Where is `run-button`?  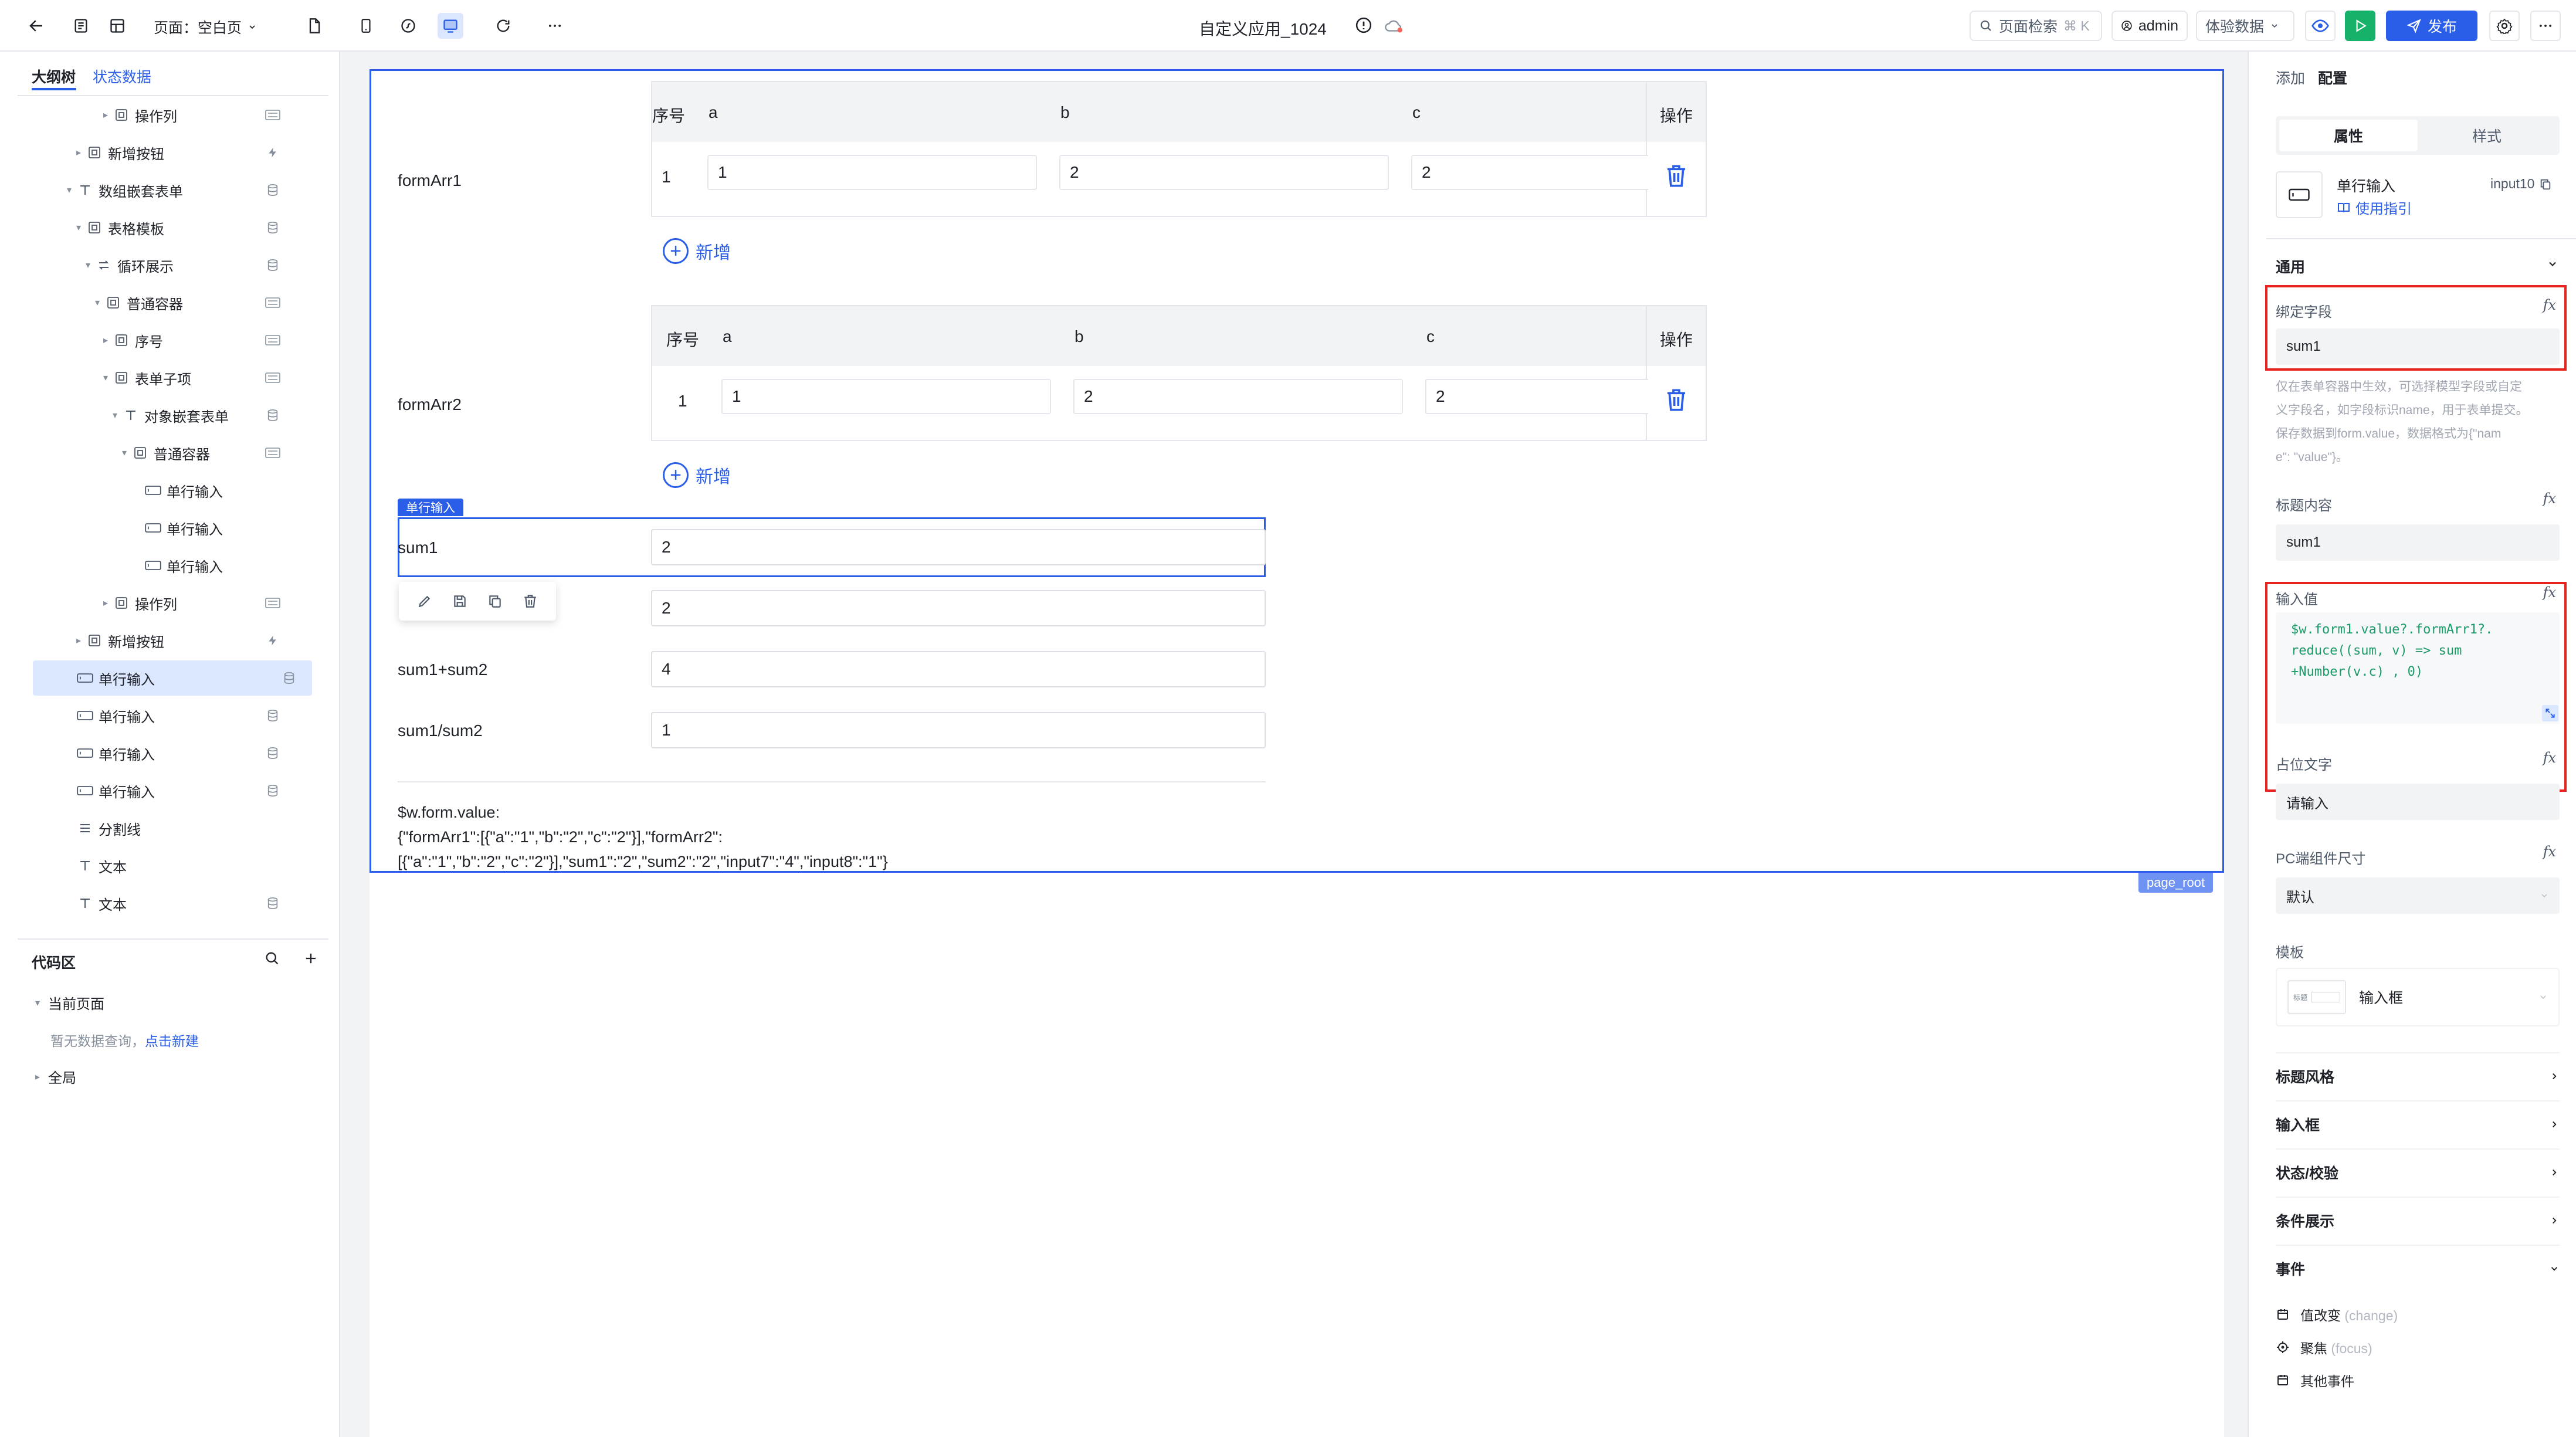
run-button is located at coordinates (2360, 26).